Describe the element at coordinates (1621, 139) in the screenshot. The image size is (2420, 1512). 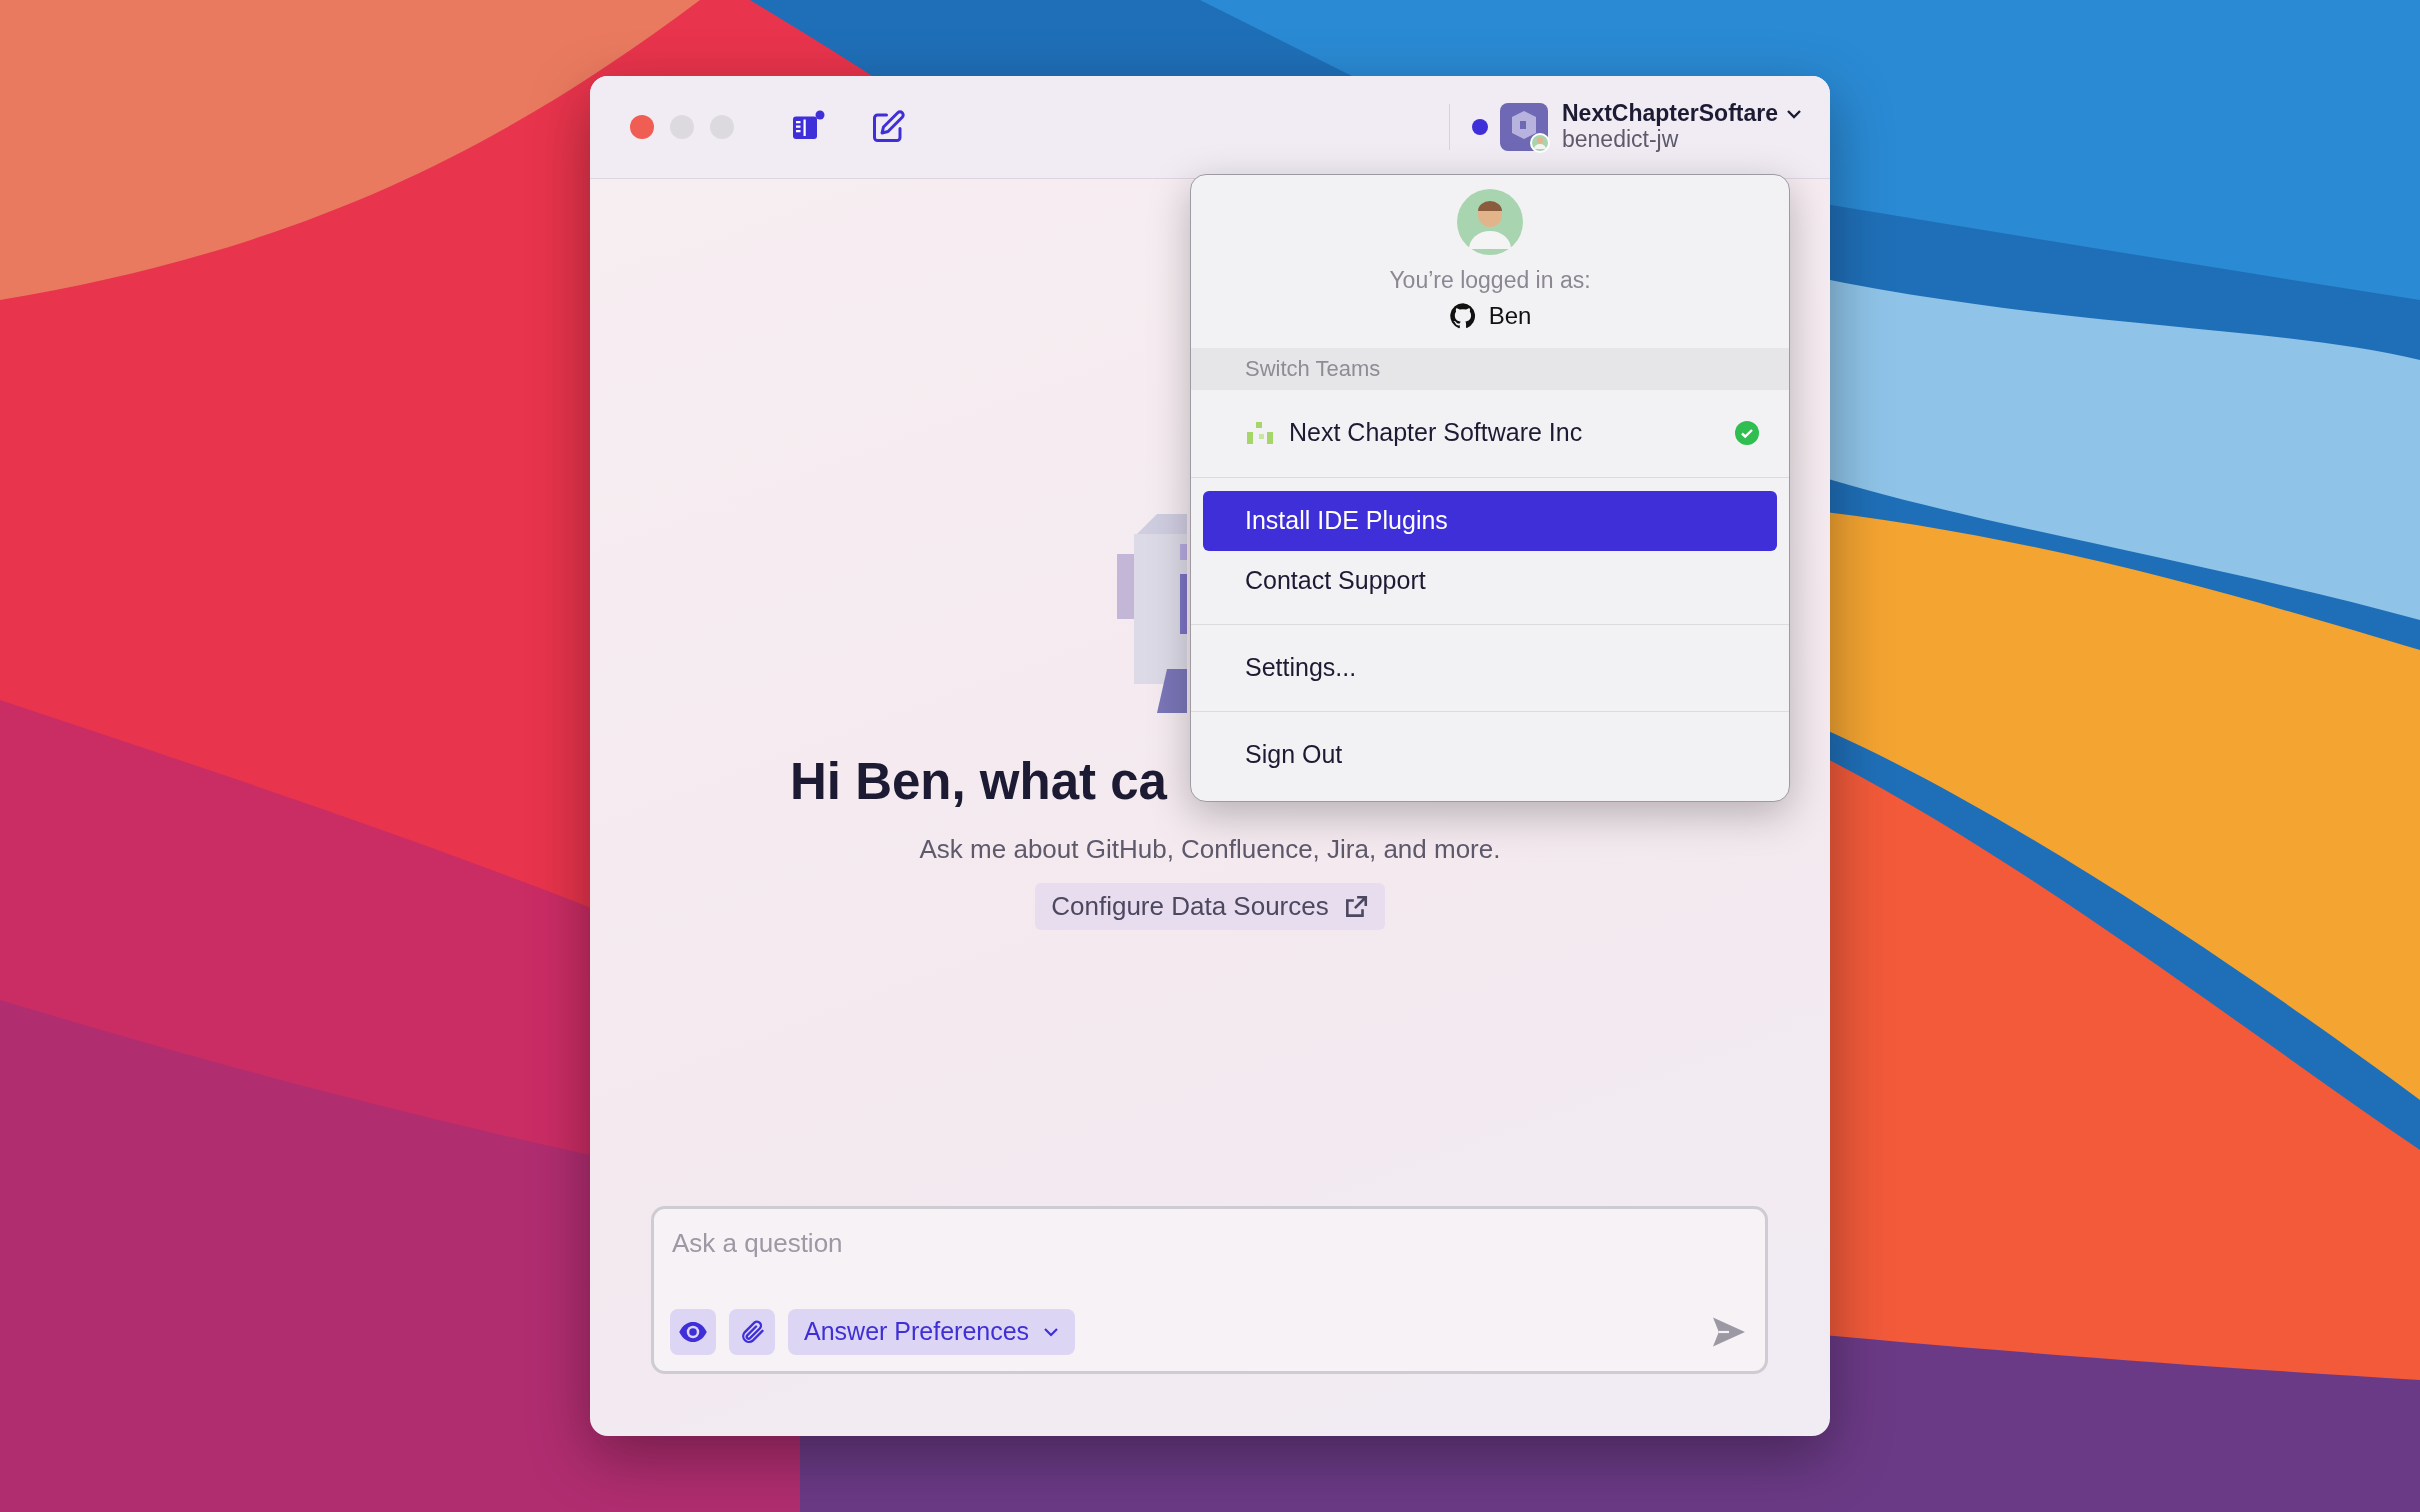
I see `user-name: benedict-jw` at that location.